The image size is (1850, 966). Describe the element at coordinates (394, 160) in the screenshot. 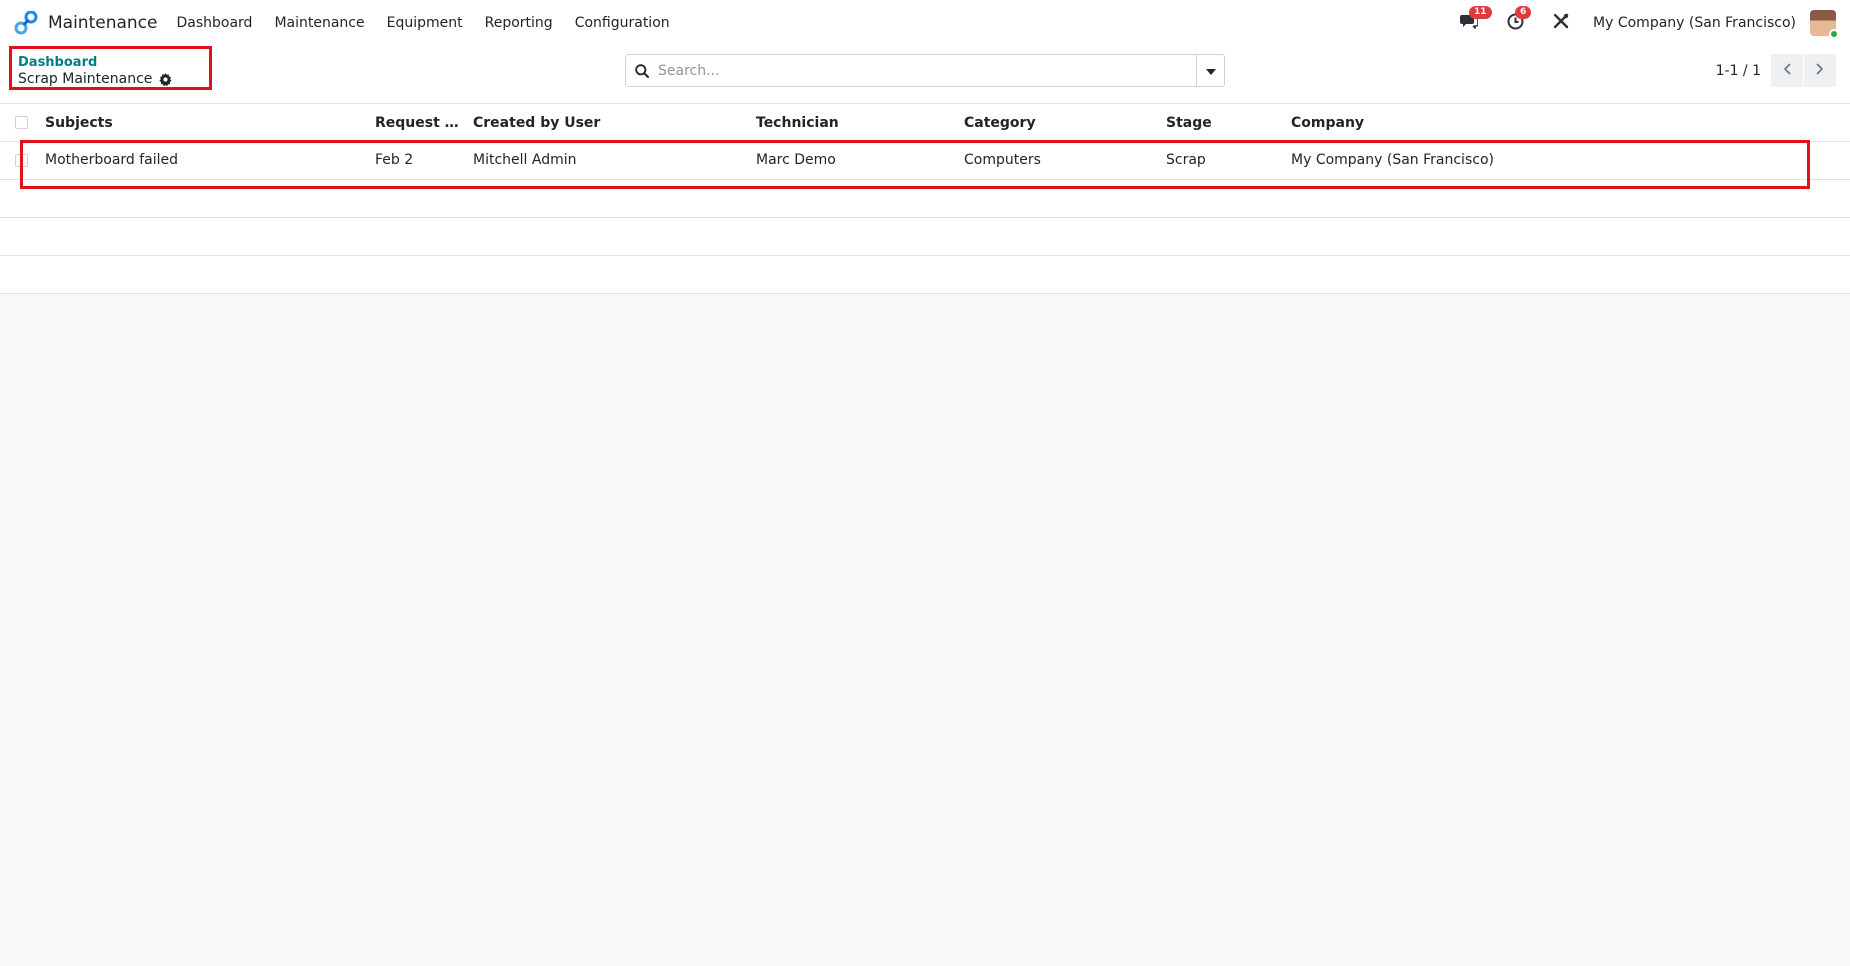

I see `cell-request-date: Feb 2` at that location.